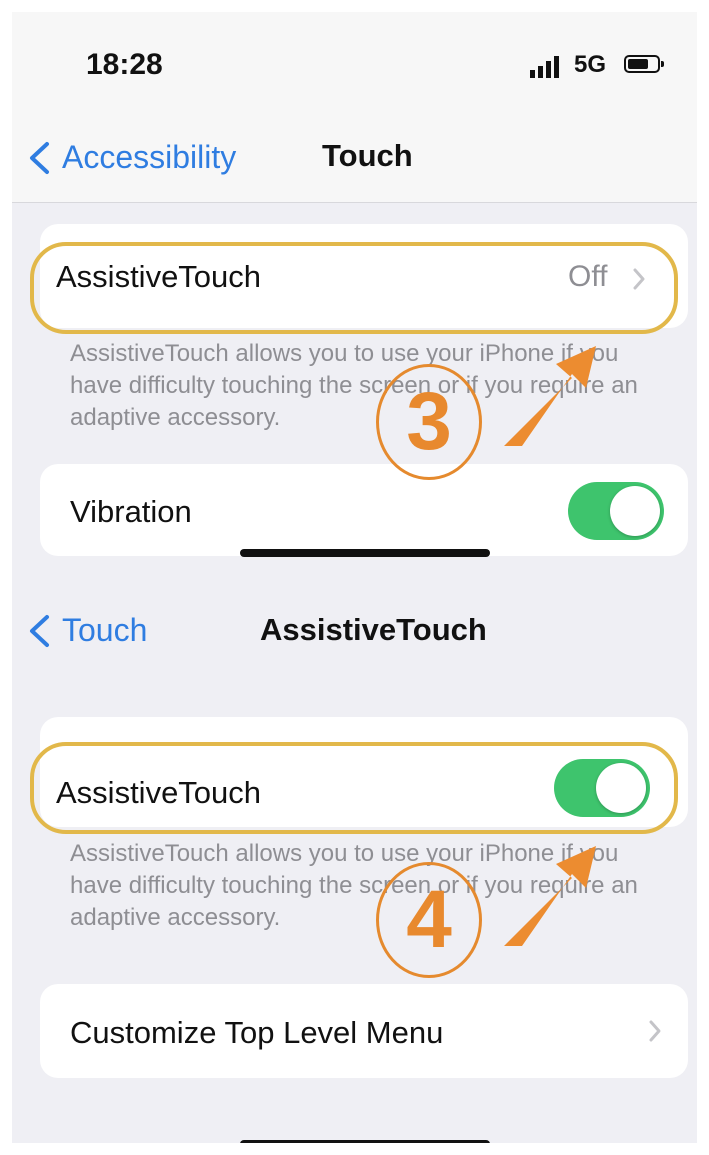 The image size is (709, 1155). Describe the element at coordinates (257, 1032) in the screenshot. I see `customize-menu-label: Customize Top Level Menu` at that location.